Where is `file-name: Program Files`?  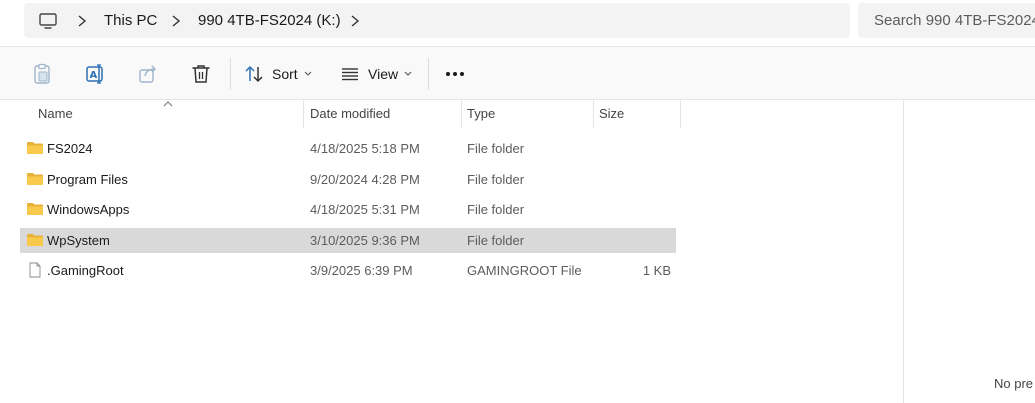 file-name: Program Files is located at coordinates (87, 179).